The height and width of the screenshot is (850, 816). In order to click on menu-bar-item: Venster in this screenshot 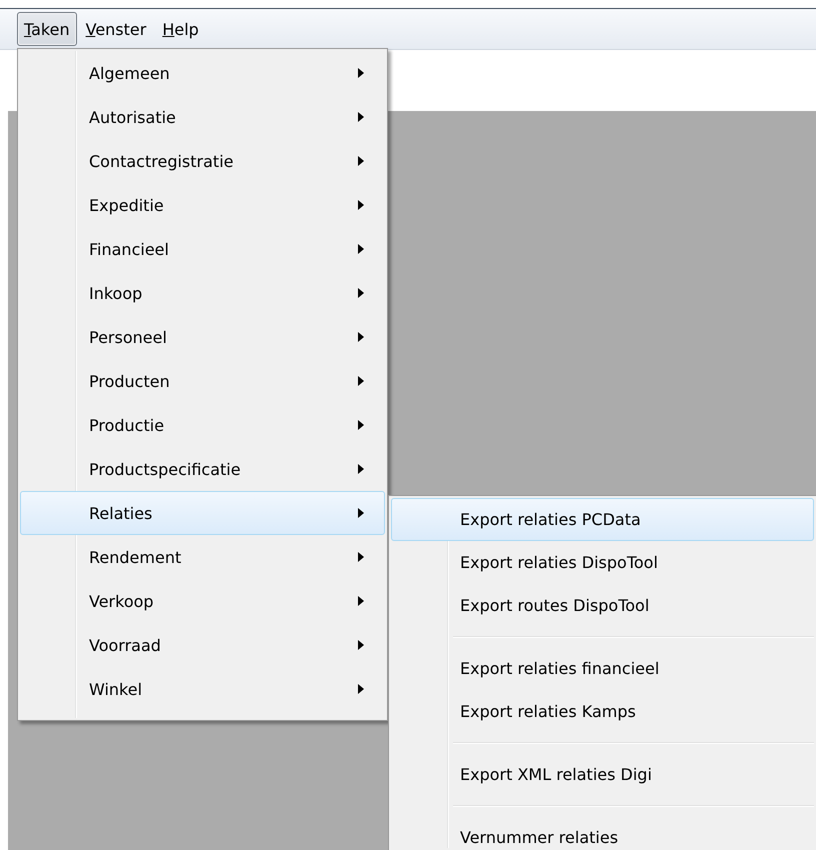, I will do `click(116, 29)`.